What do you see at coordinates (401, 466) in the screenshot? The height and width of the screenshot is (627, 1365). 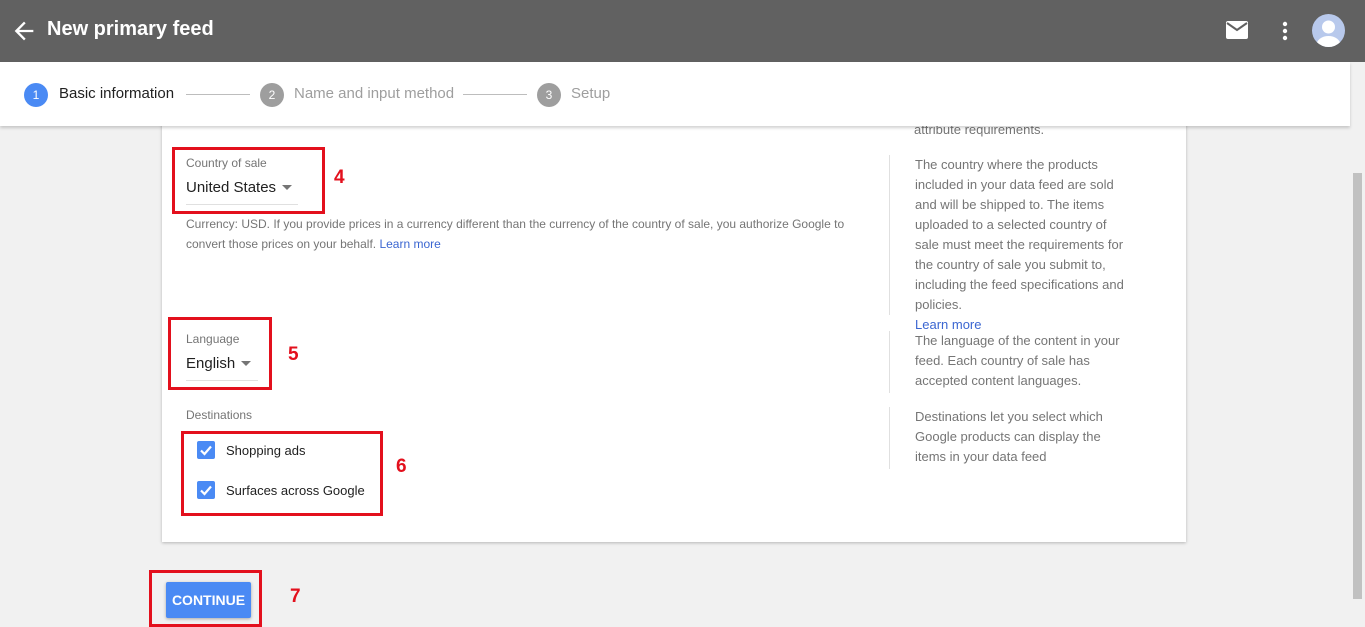 I see `annotation-number-6: 6` at bounding box center [401, 466].